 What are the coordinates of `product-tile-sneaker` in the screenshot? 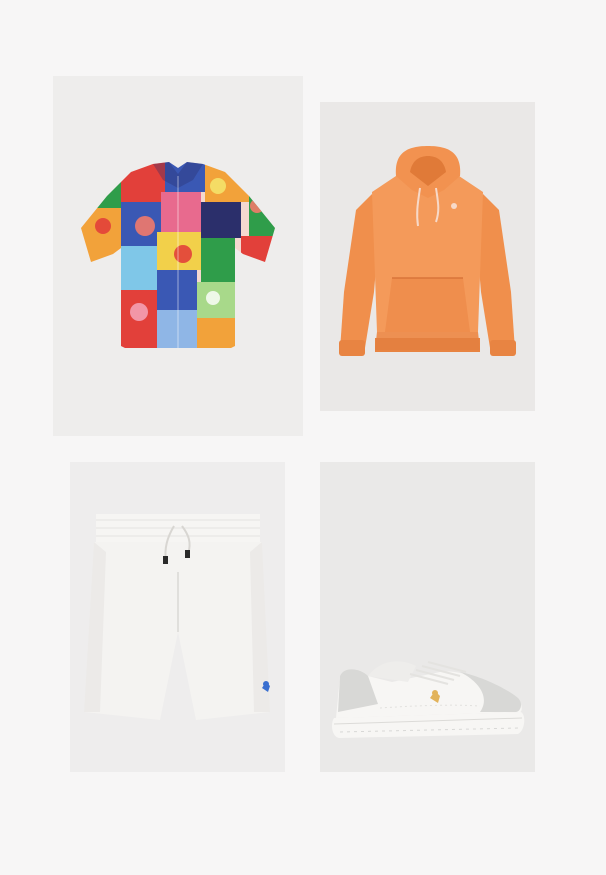 It's located at (427, 617).